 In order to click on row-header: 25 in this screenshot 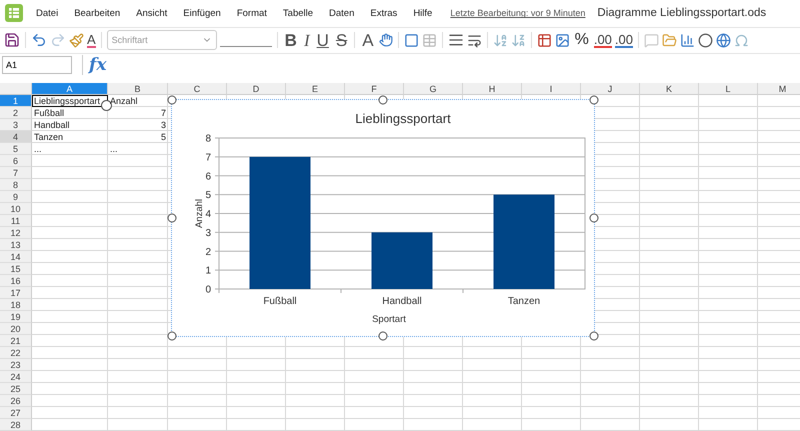, I will do `click(16, 389)`.